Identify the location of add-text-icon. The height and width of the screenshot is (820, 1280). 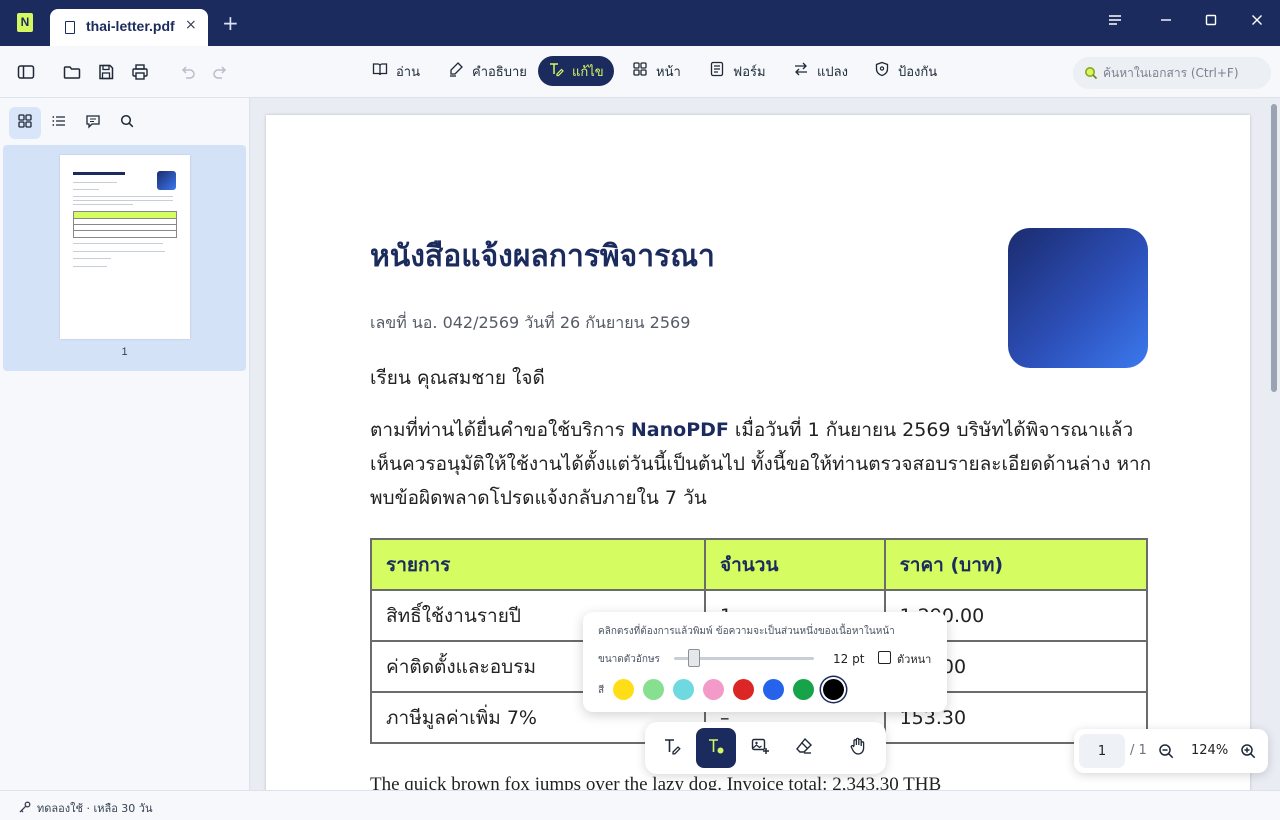
(716, 748).